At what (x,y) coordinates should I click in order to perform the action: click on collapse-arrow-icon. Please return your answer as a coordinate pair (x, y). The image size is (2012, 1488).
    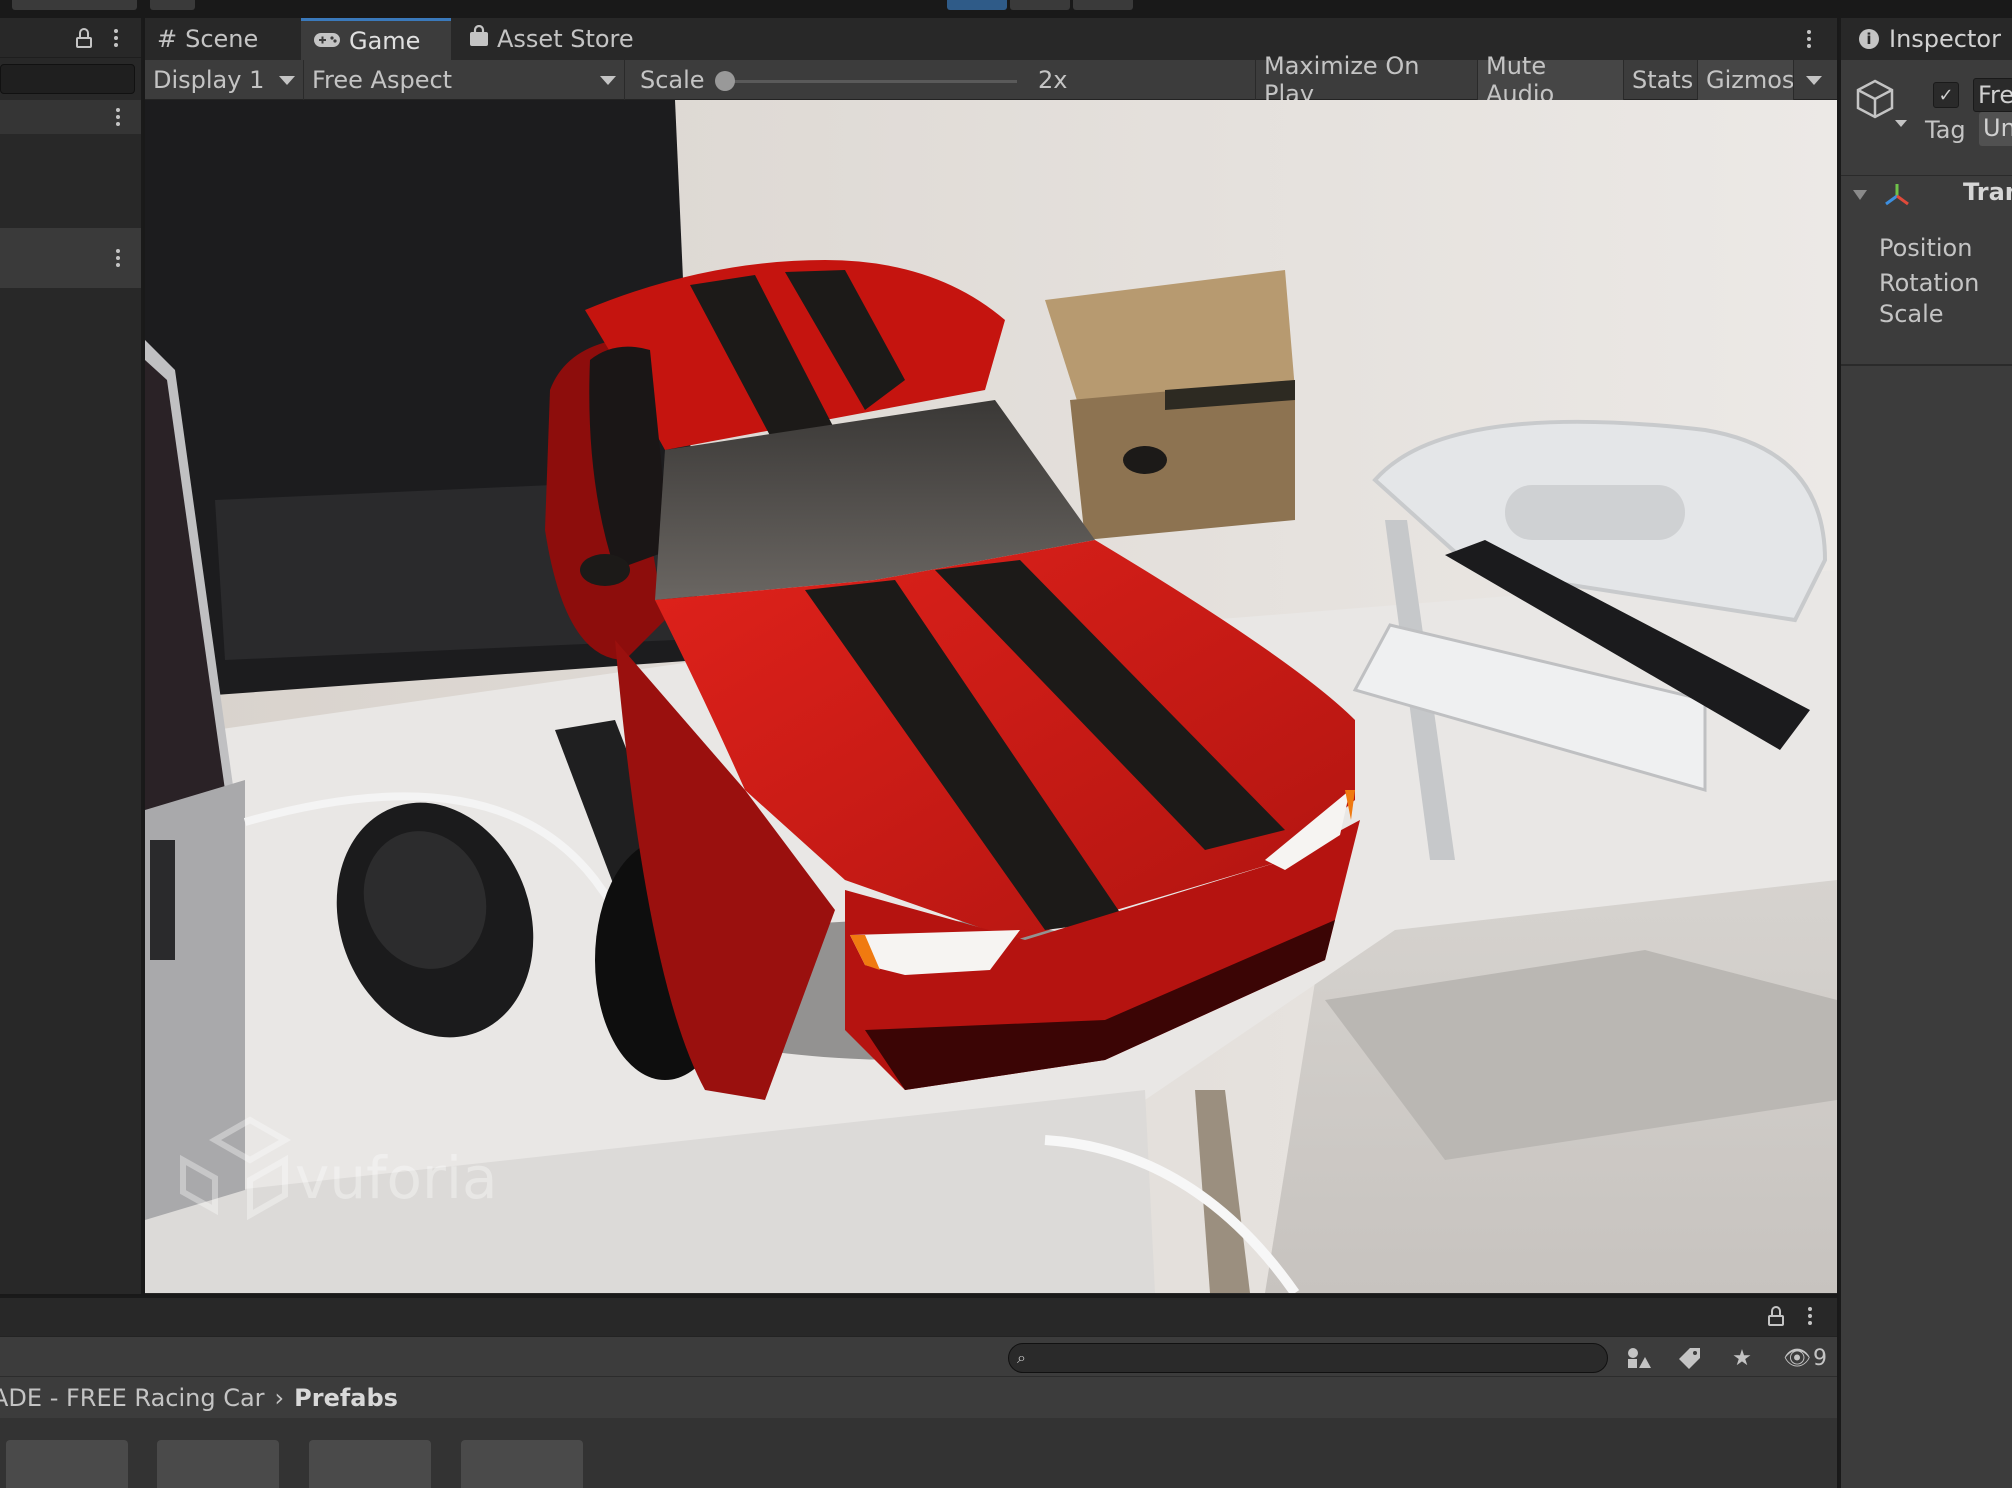
    Looking at the image, I should click on (1860, 195).